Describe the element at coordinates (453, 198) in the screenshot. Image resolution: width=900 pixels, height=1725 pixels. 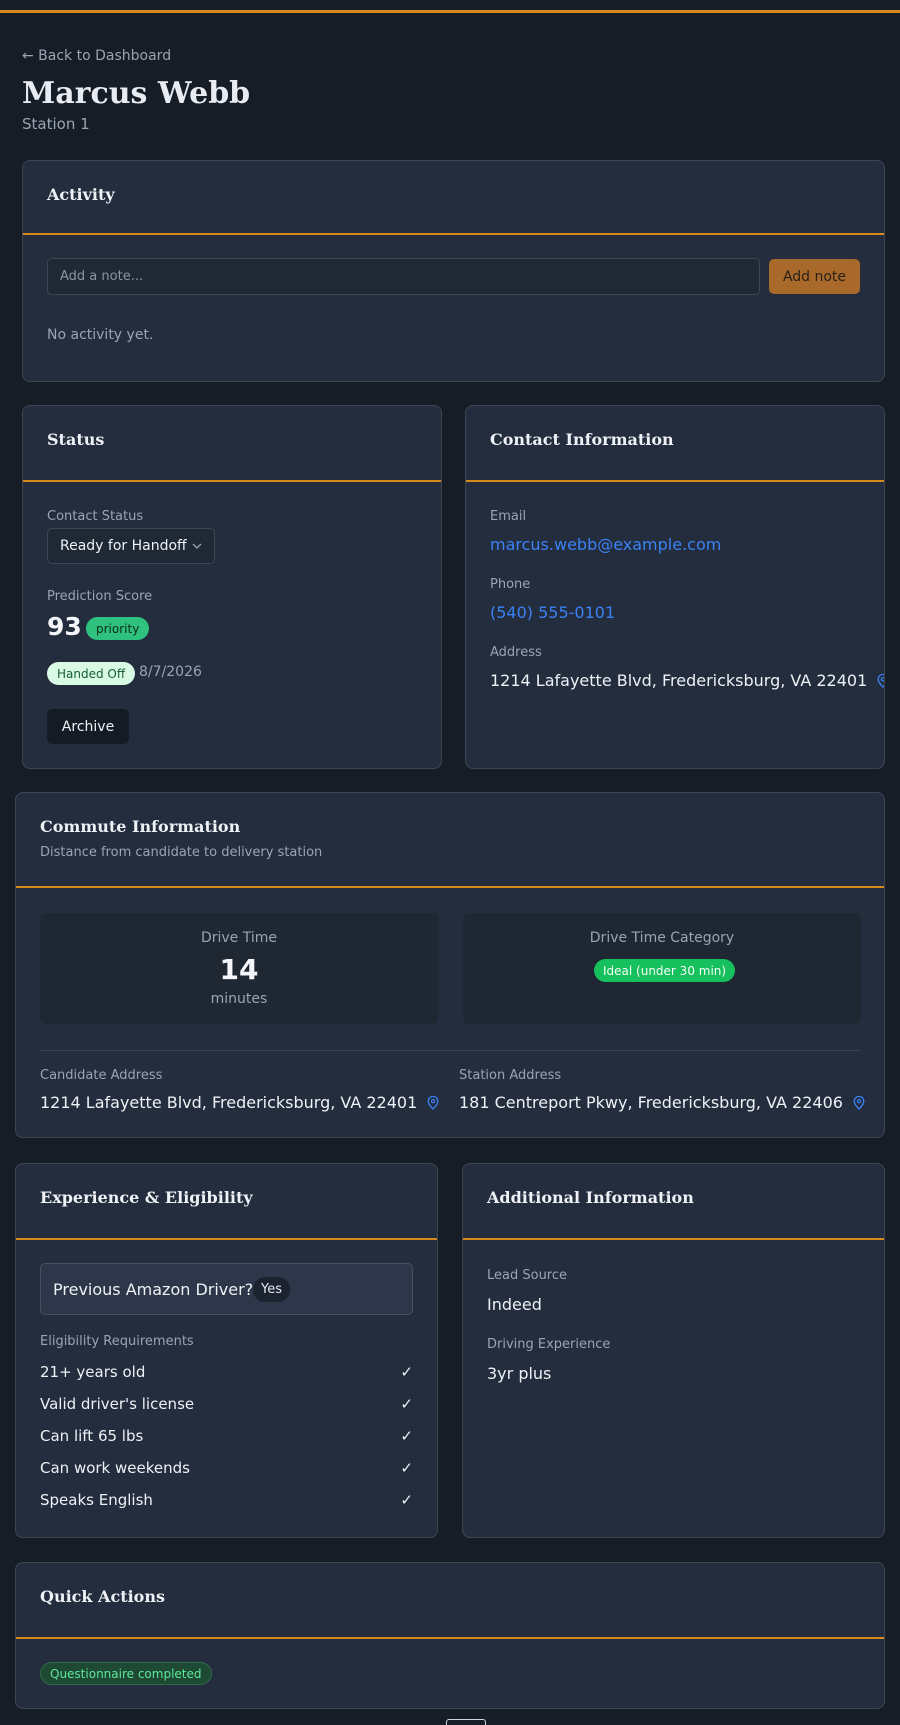
I see `activity-card-header: Activity` at that location.